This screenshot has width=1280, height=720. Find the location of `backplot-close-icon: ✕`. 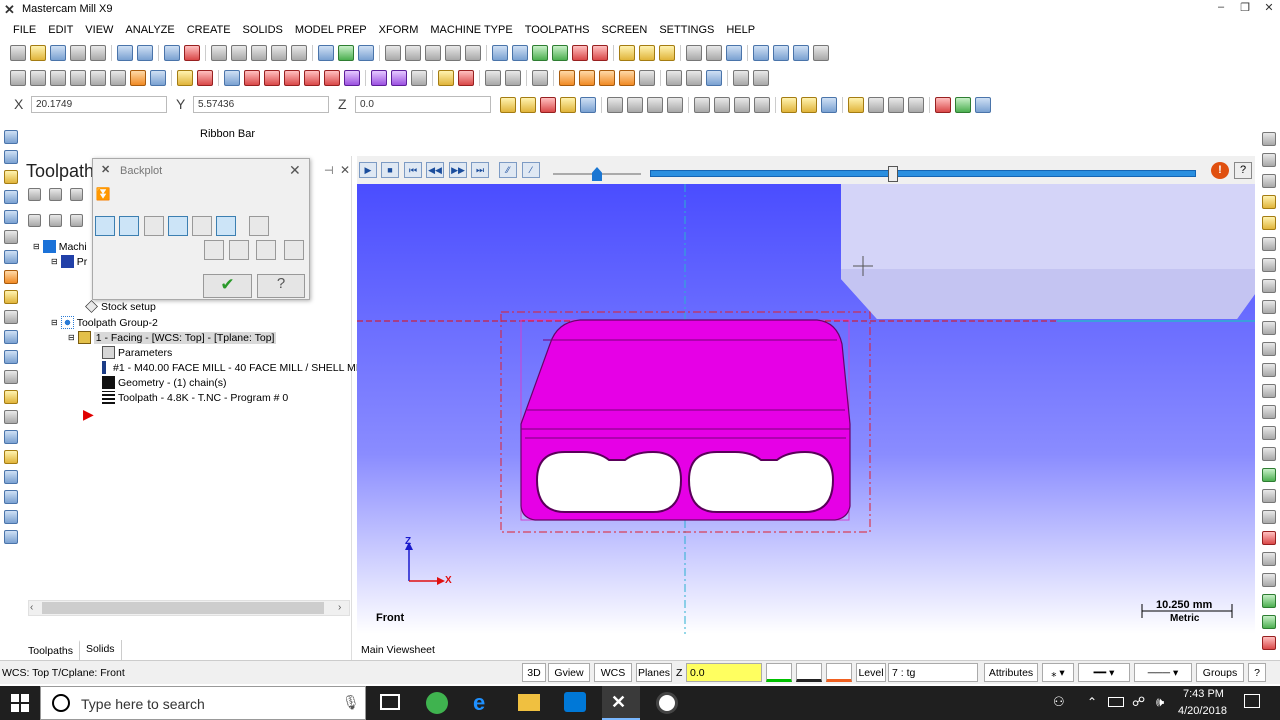

backplot-close-icon: ✕ is located at coordinates (295, 170).